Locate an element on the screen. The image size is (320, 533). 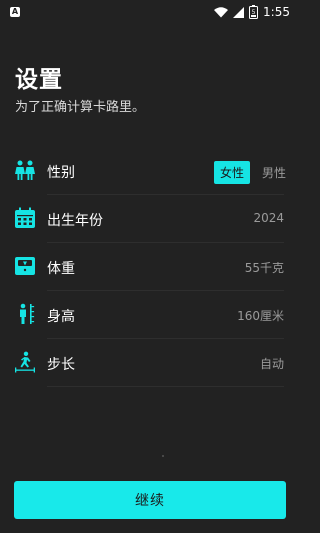
page-subtitle: 为了正确计算卡路里。 is located at coordinates (80, 107).